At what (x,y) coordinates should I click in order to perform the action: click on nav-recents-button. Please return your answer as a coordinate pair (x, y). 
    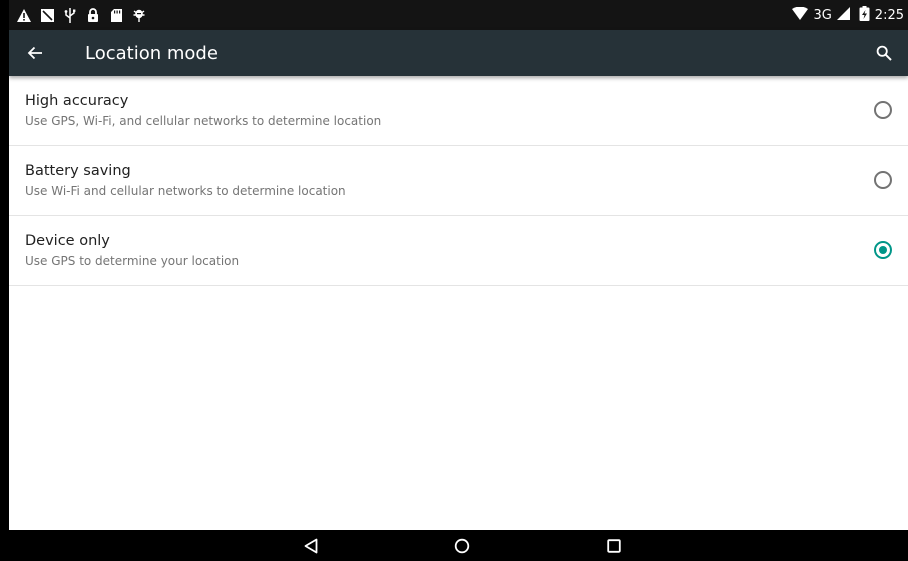
    Looking at the image, I should click on (614, 546).